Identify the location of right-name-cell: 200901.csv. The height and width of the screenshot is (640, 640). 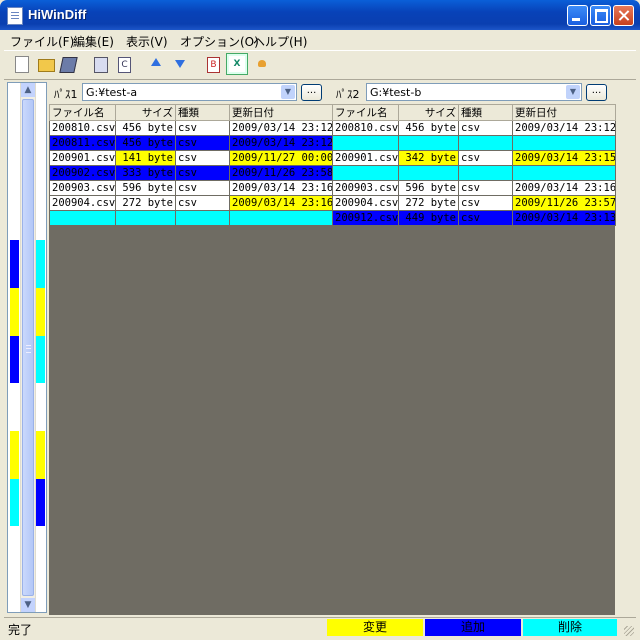
(365, 158).